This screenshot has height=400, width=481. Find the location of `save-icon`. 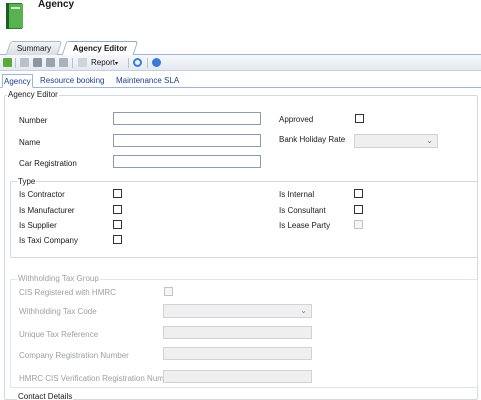

save-icon is located at coordinates (37, 62).